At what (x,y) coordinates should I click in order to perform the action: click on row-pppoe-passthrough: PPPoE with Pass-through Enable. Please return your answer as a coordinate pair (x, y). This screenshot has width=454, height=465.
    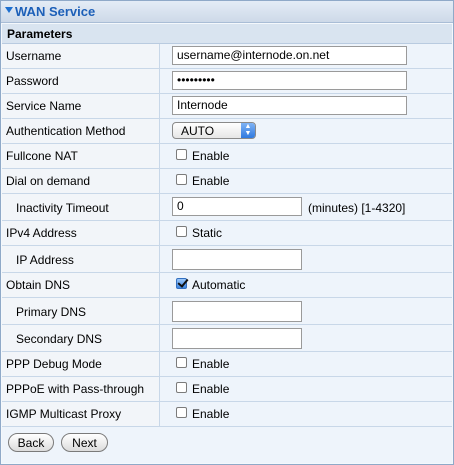
    Looking at the image, I should click on (227, 389).